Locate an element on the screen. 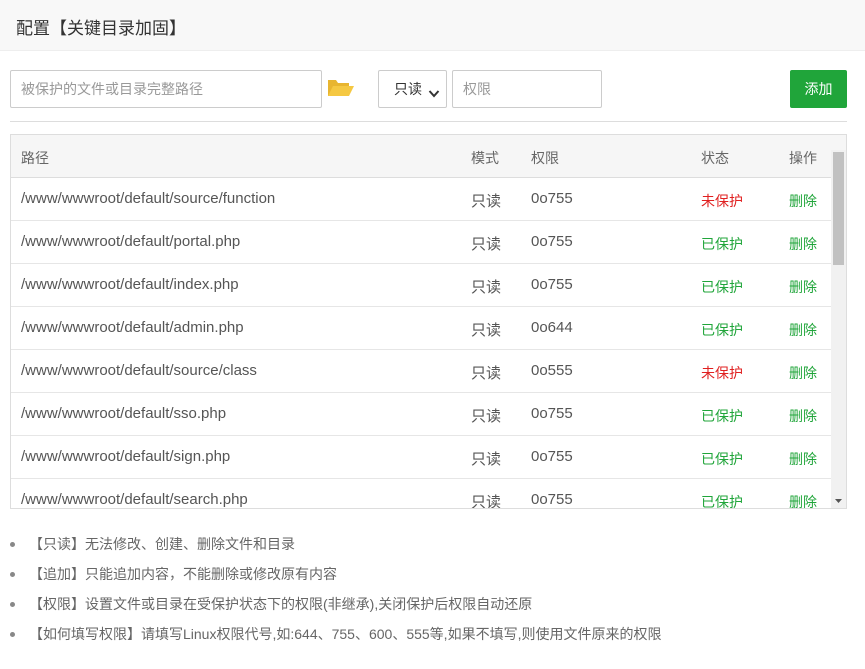 This screenshot has height=669, width=865. column-header-permission: 权限 is located at coordinates (545, 158).